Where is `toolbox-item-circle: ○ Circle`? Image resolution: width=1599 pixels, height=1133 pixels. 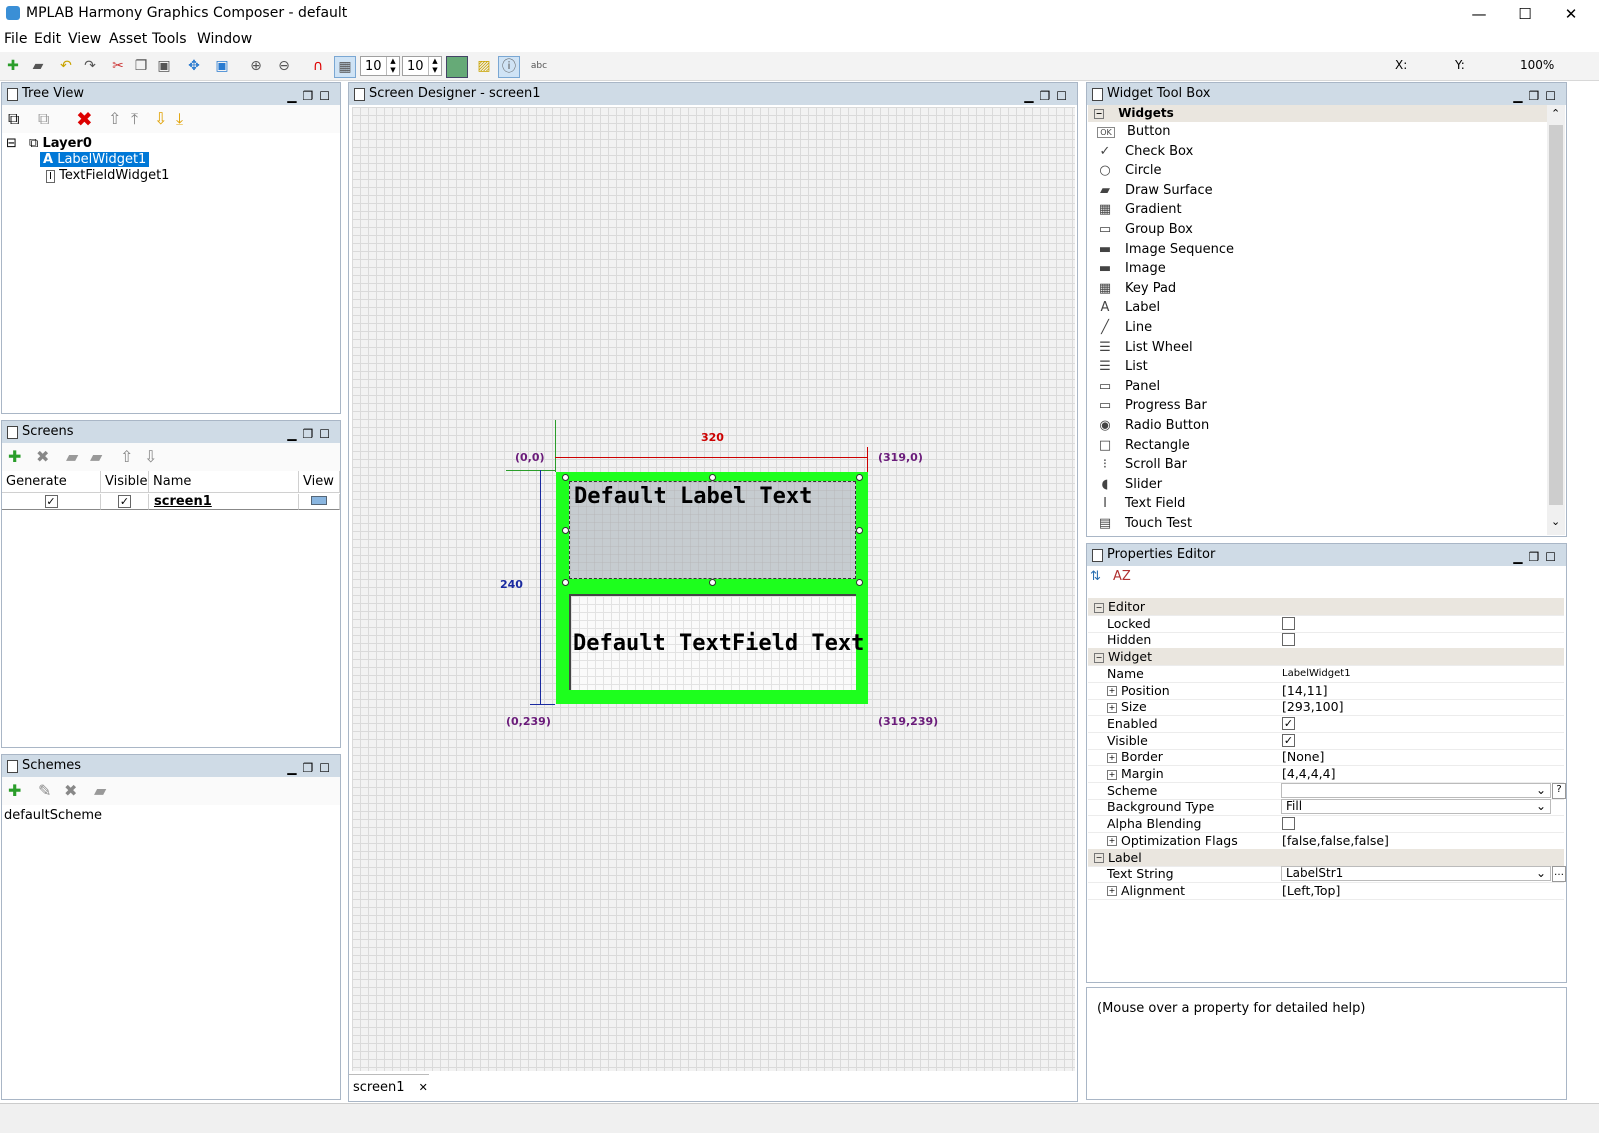
toolbox-item-circle: ○ Circle is located at coordinates (1129, 170).